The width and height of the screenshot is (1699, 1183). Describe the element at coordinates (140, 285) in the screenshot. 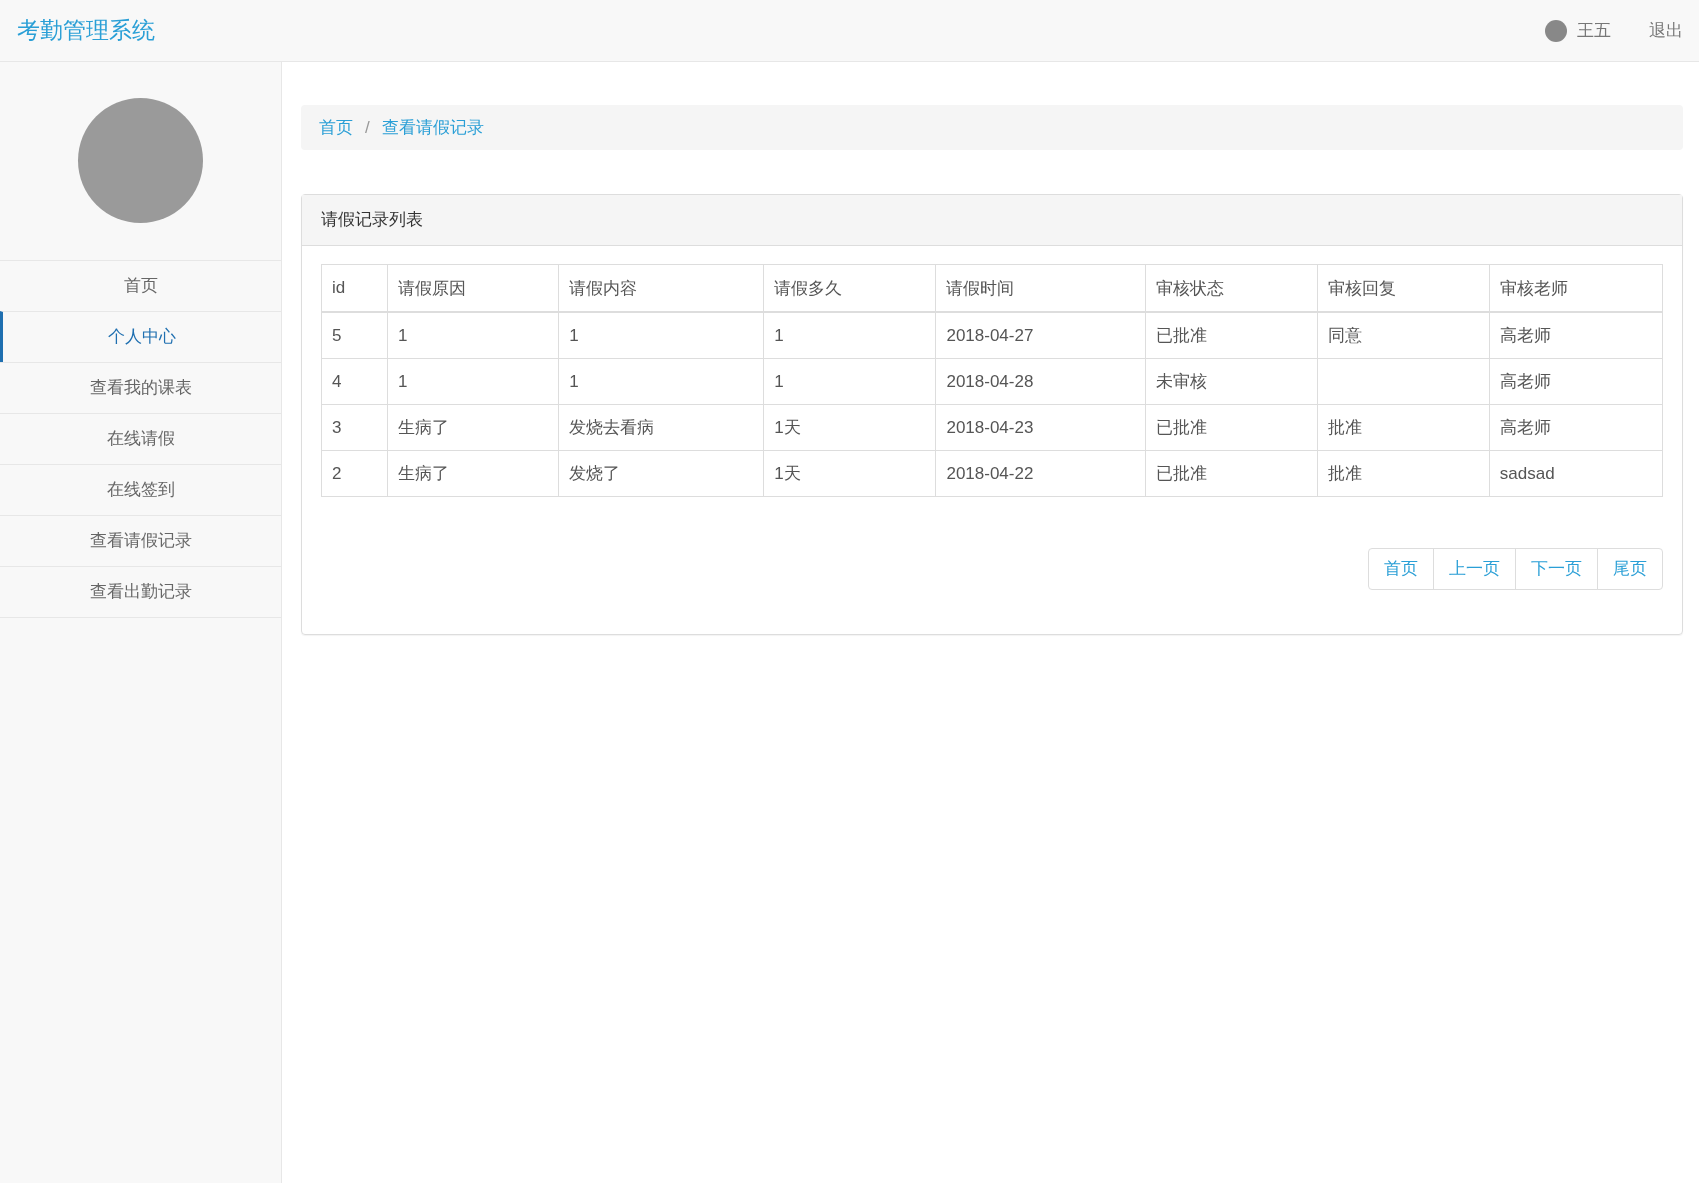

I see `sidebar-item: 首页` at that location.